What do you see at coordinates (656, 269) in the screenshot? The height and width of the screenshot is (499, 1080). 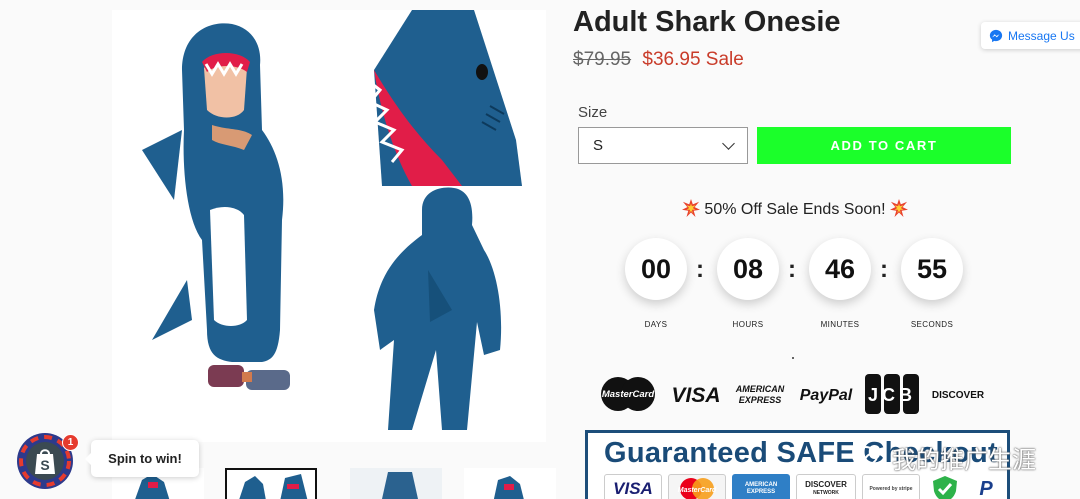 I see `countdown-days-value: 00` at bounding box center [656, 269].